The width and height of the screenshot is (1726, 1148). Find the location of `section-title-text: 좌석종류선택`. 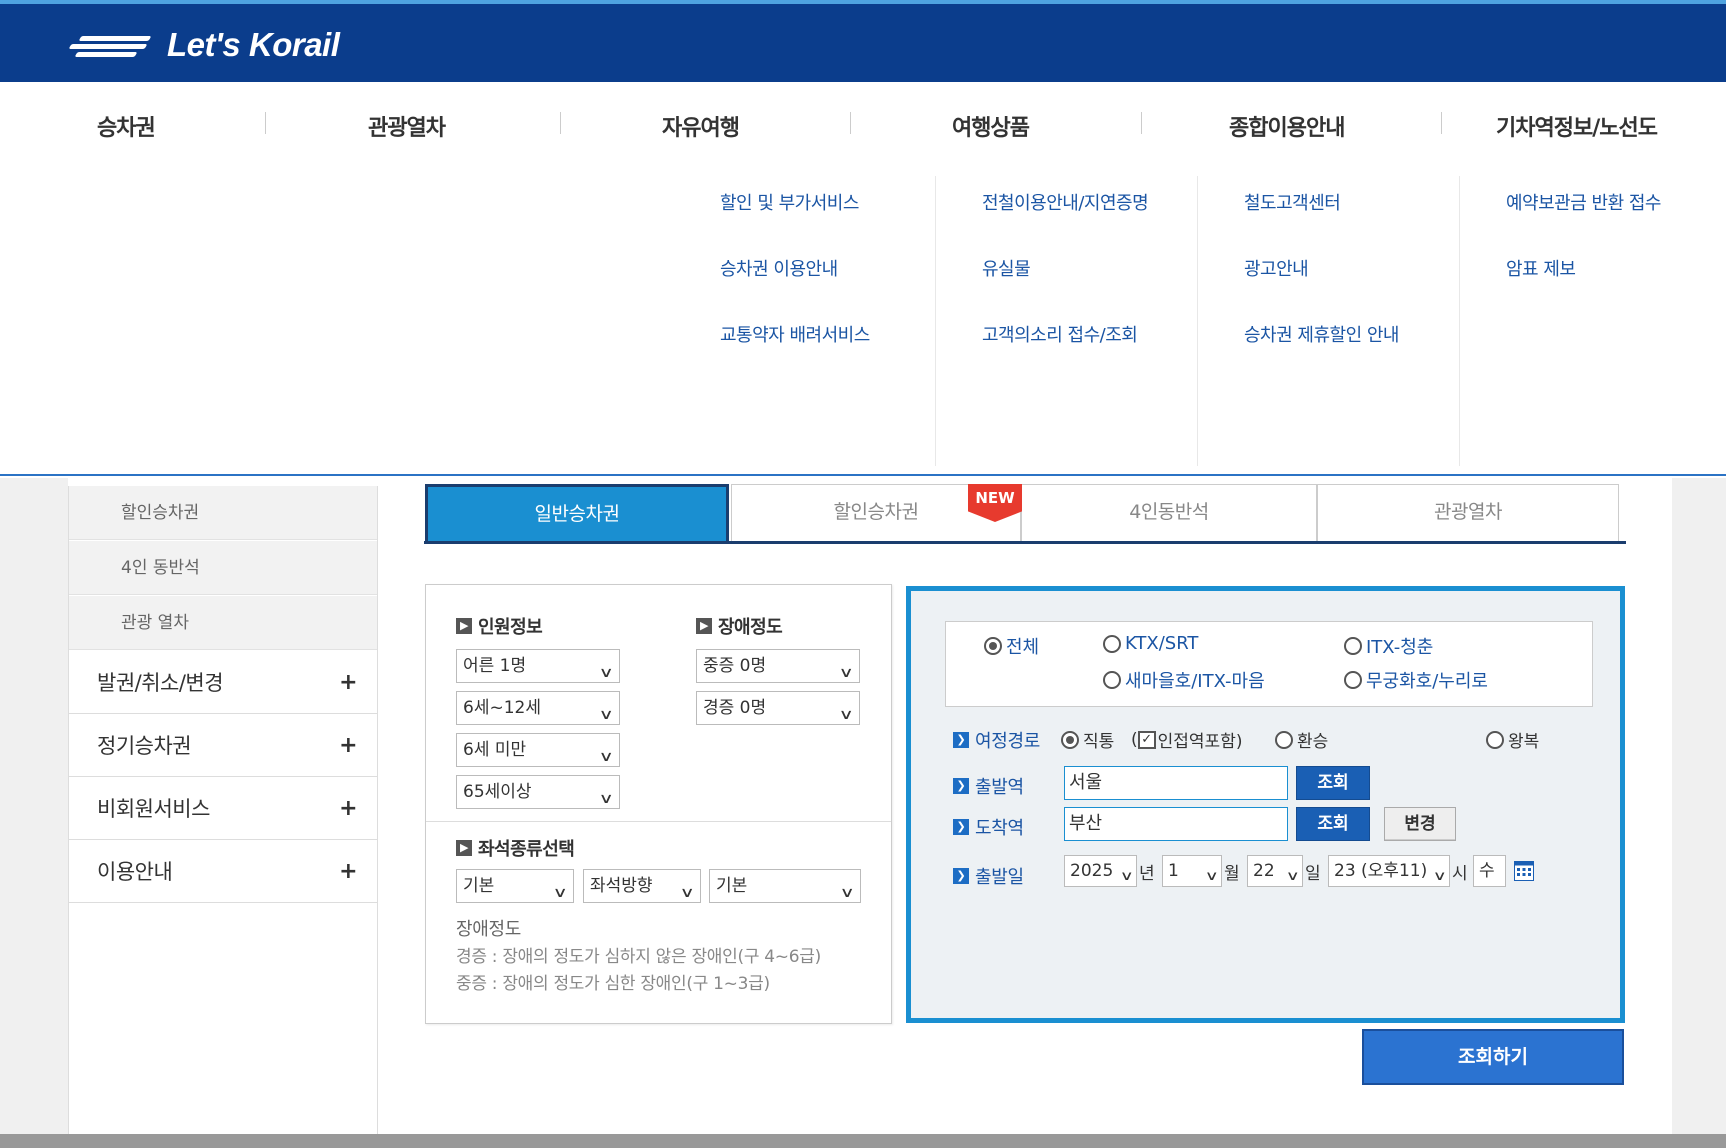

section-title-text: 좌석종류선택 is located at coordinates (526, 849).